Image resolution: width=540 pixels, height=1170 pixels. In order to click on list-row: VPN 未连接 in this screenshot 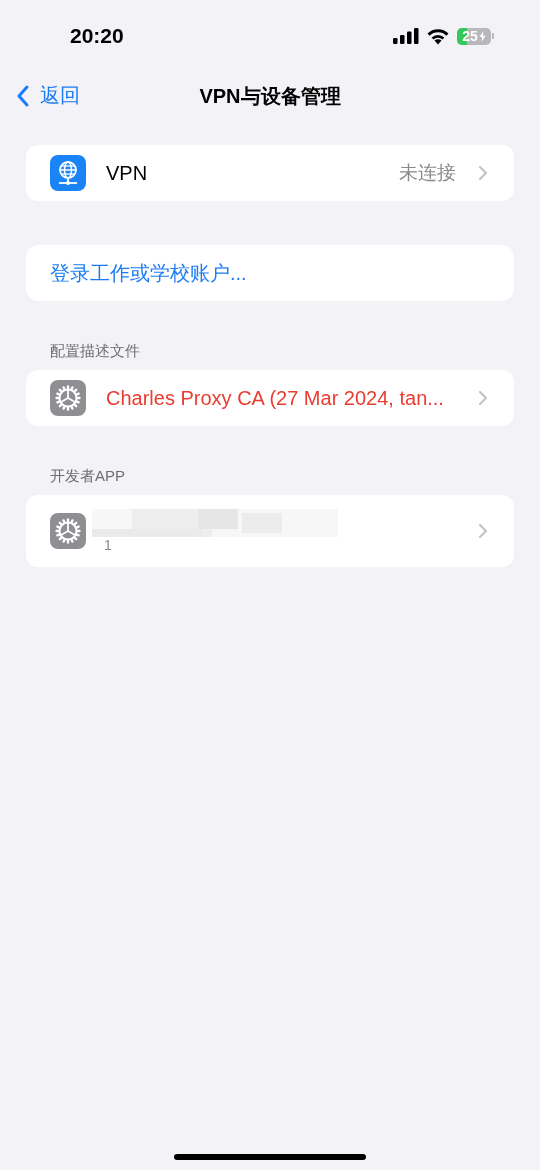, I will do `click(270, 173)`.